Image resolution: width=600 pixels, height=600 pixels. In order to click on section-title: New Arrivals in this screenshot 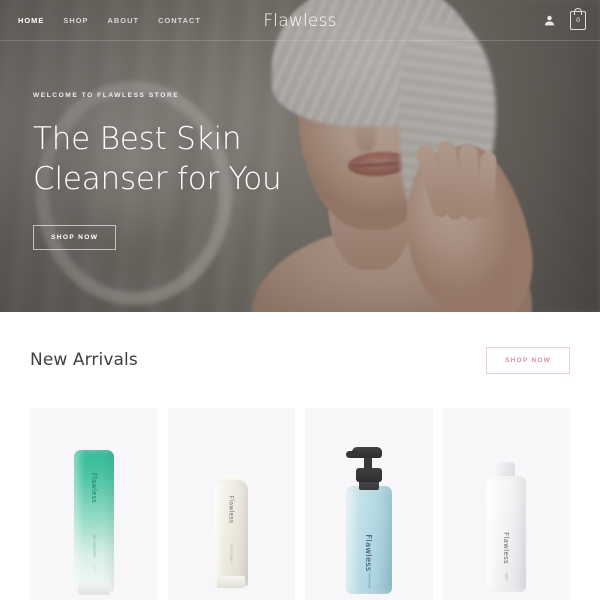, I will do `click(84, 360)`.